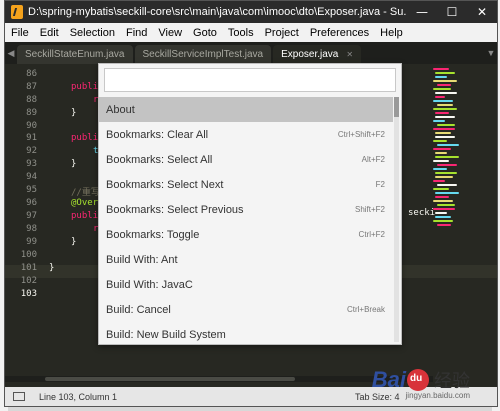 The image size is (500, 411). I want to click on command-label: Bookmarks: Select Next, so click(165, 184).